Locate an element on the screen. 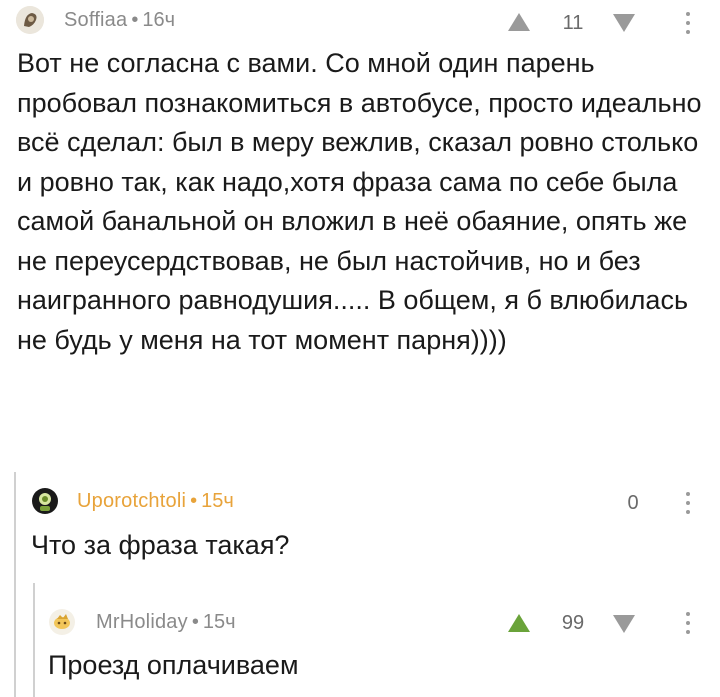 The height and width of the screenshot is (697, 720). comment-header: MrHoliday • 15ч is located at coordinates (142, 622).